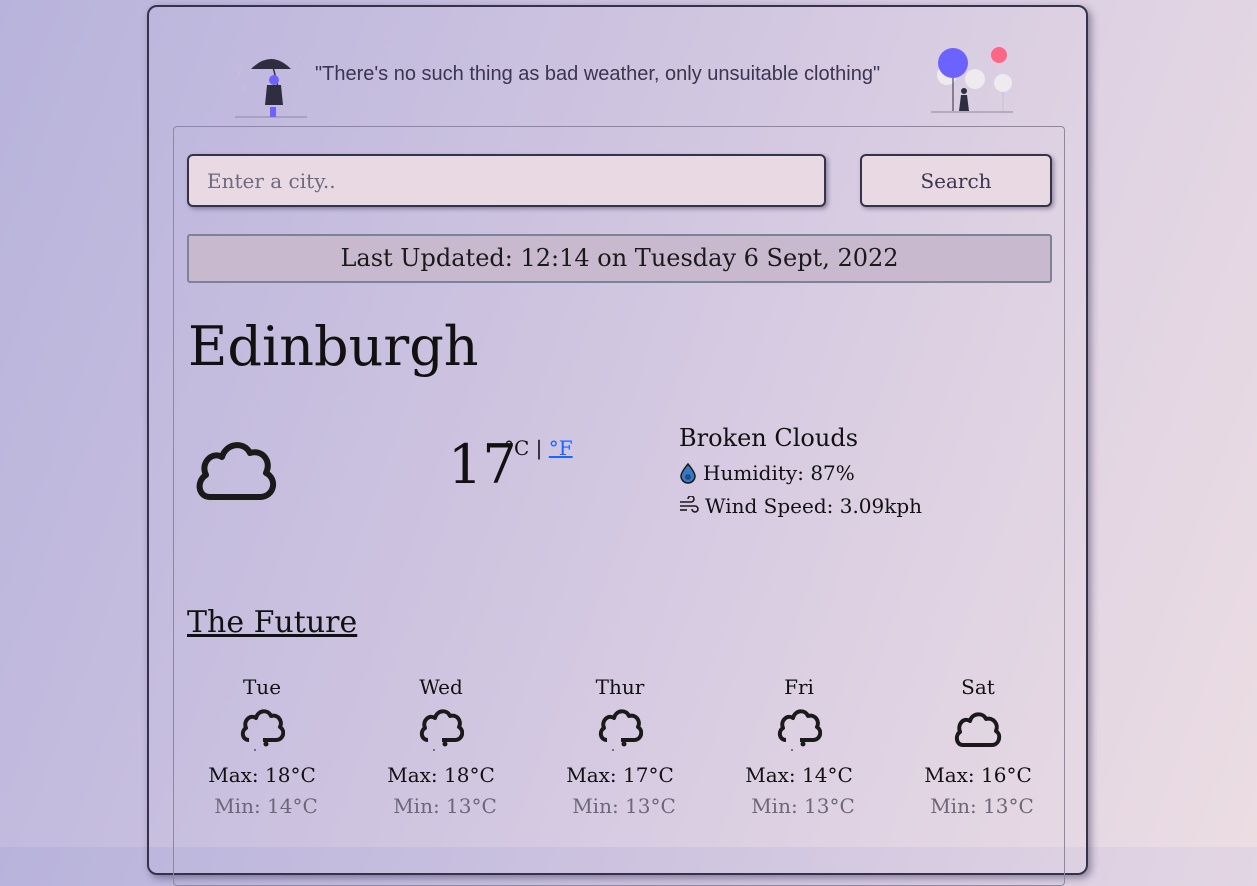 The image size is (1257, 886). What do you see at coordinates (517, 448) in the screenshot?
I see `celsius-unit: °C` at bounding box center [517, 448].